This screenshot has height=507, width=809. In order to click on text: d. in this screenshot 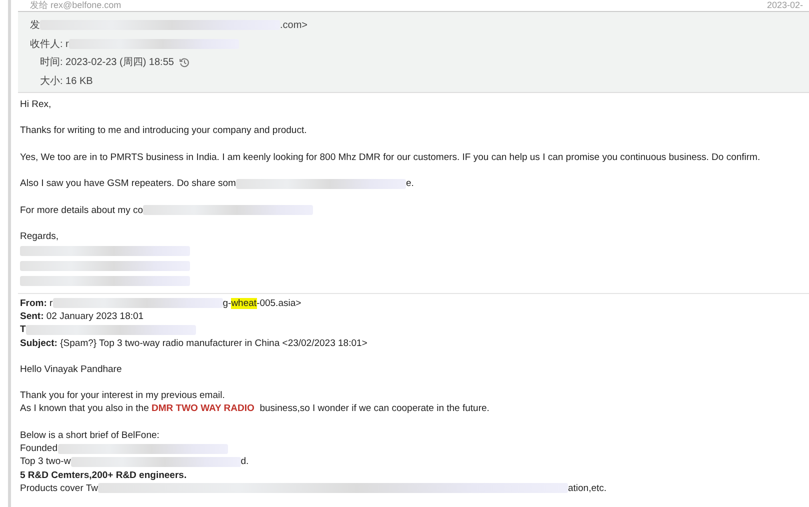, I will do `click(244, 462)`.